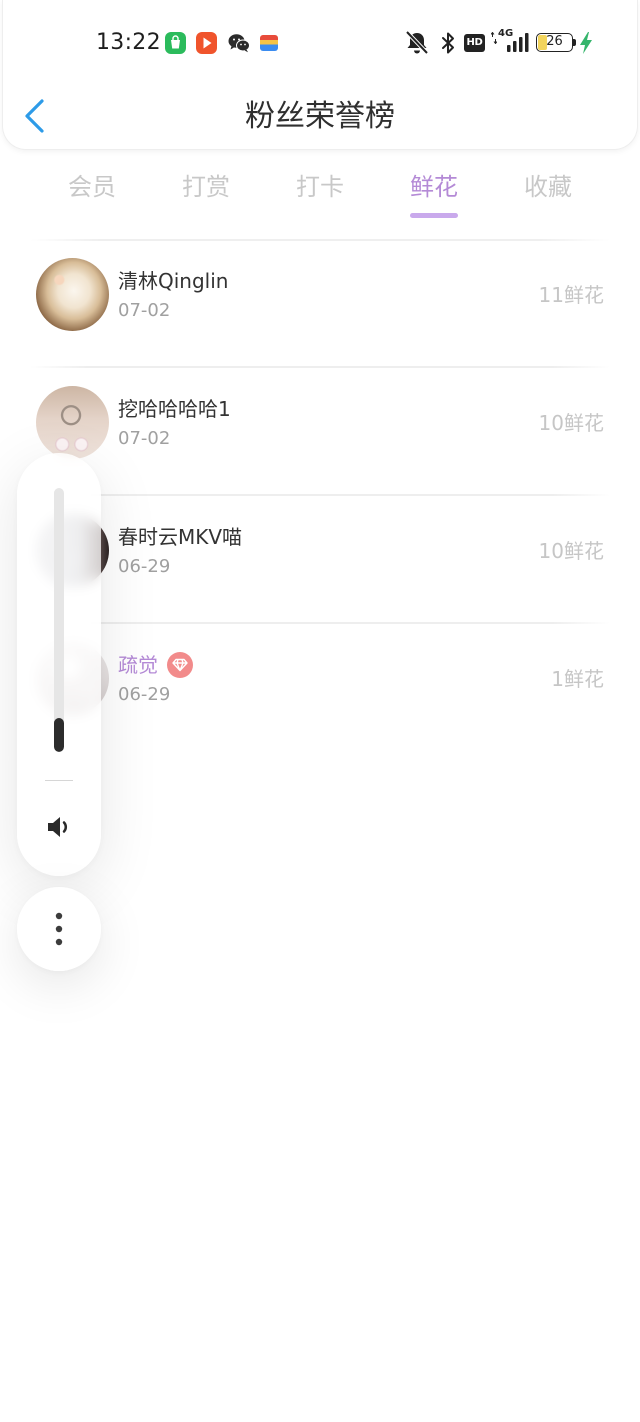 This screenshot has width=640, height=1422. I want to click on speaker-icon, so click(59, 827).